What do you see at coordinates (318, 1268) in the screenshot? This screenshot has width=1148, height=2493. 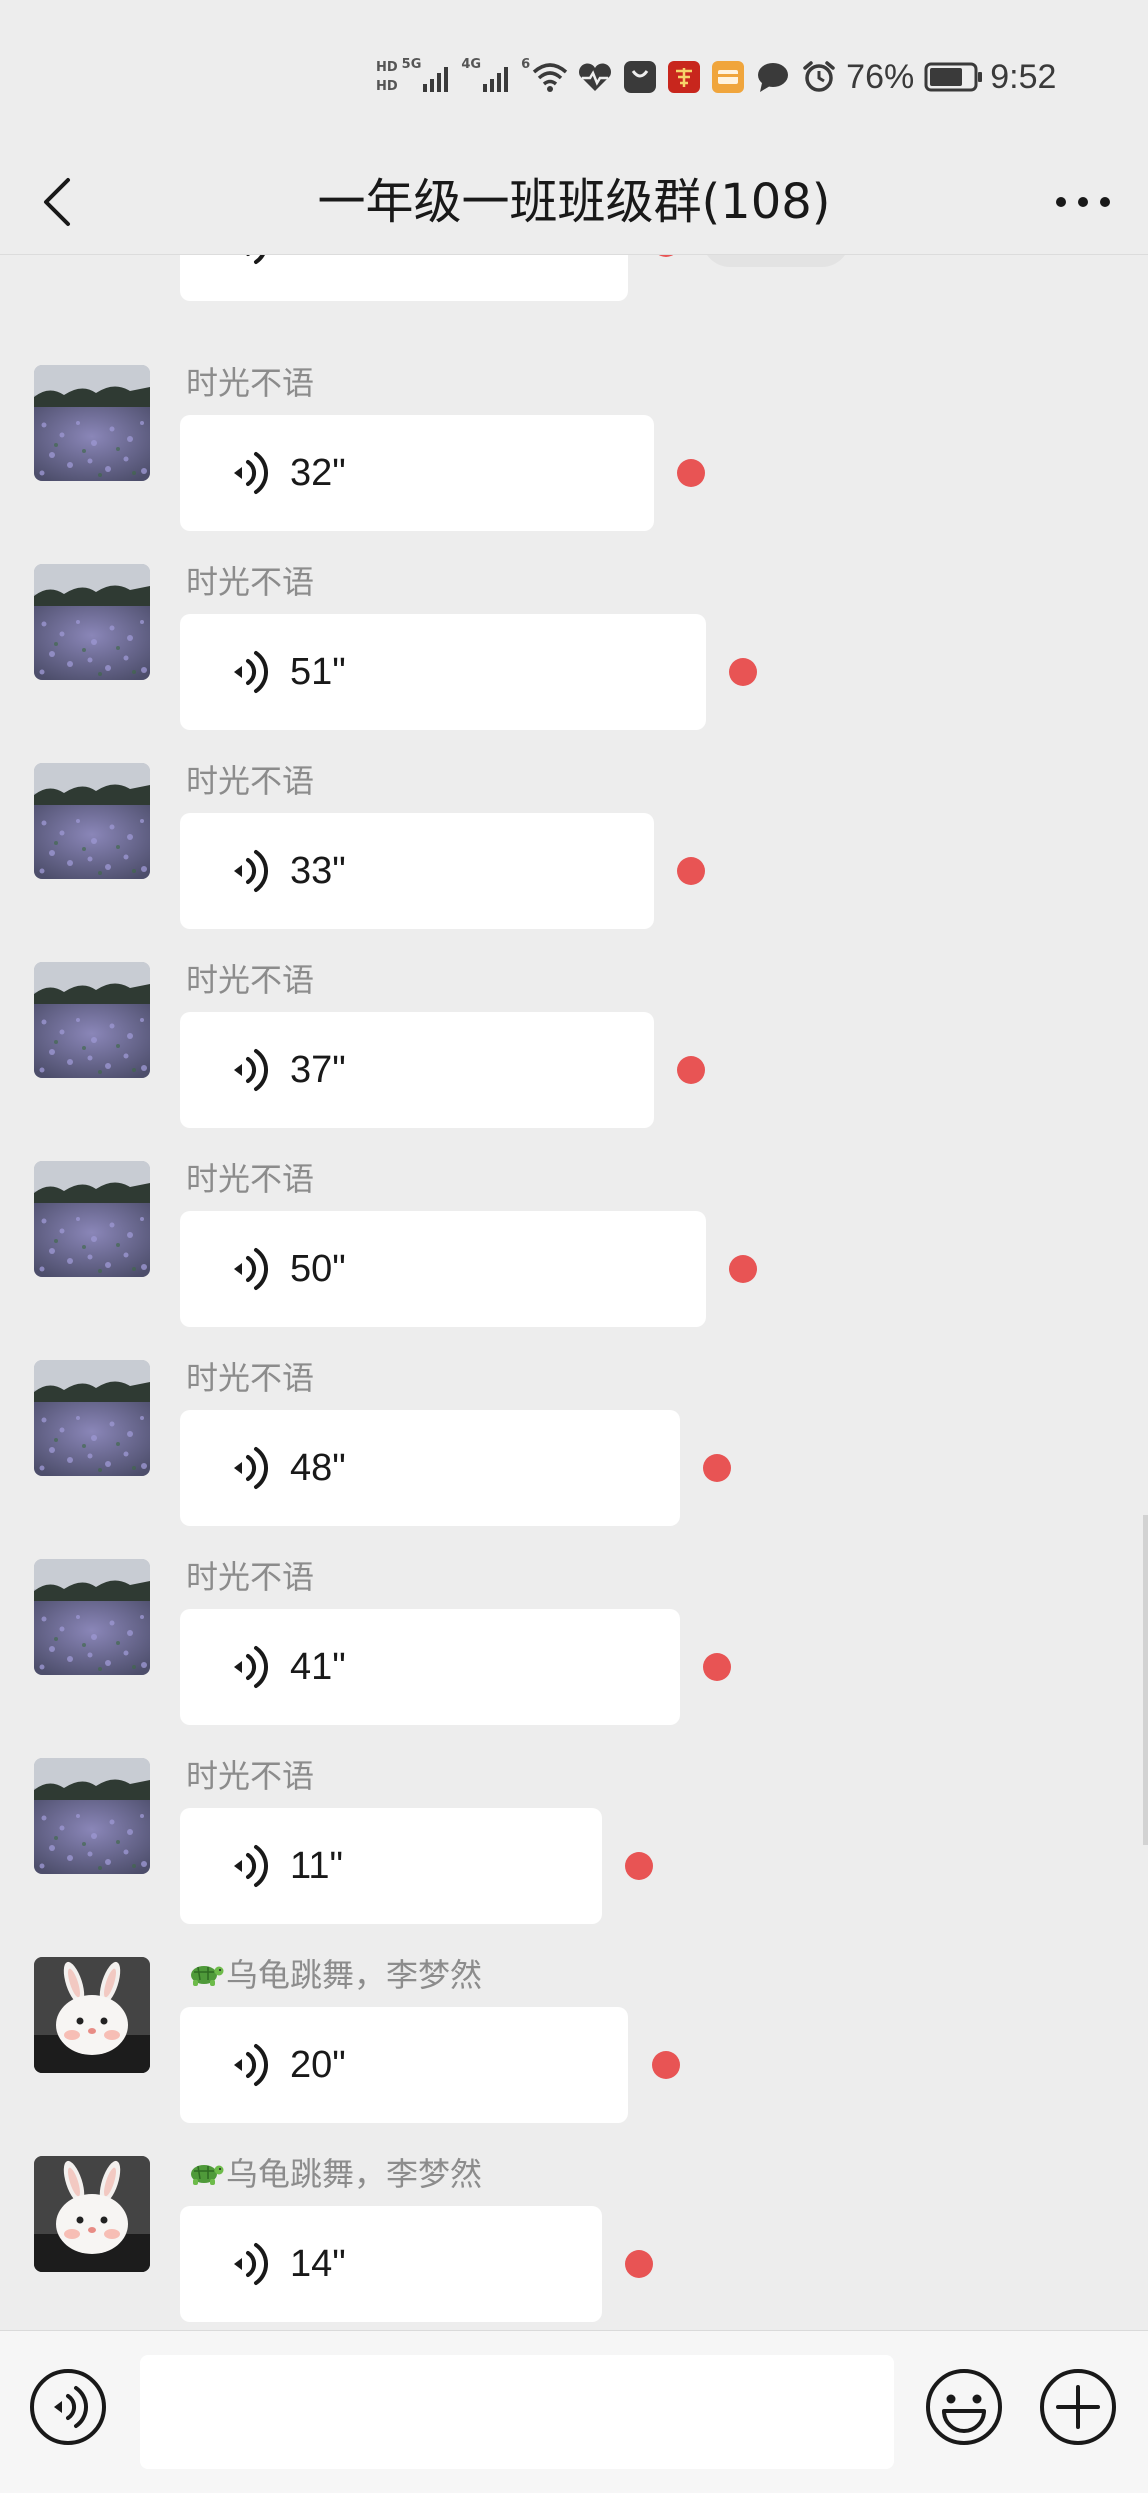 I see `voice-duration: 50"` at bounding box center [318, 1268].